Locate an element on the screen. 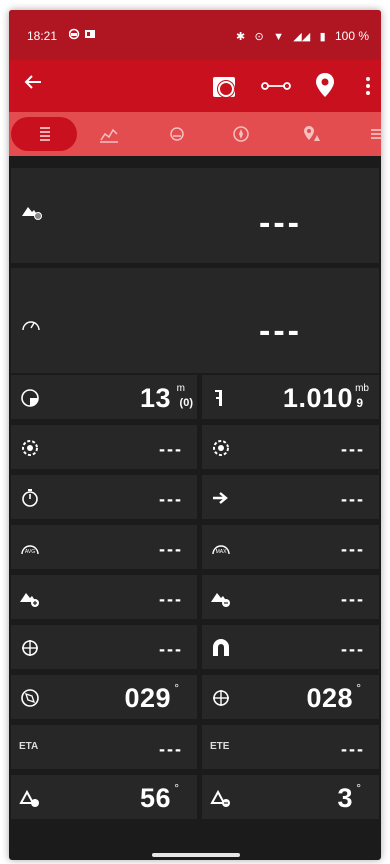 This screenshot has height=864, width=390. speedometer-icon is located at coordinates (31, 326).